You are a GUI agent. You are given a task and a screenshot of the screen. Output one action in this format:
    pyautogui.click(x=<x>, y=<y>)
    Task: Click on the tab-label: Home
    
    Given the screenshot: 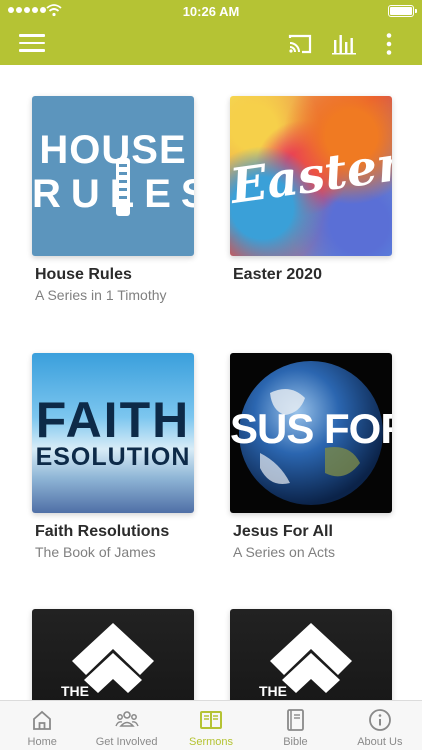 What is the action you would take?
    pyautogui.click(x=42, y=742)
    